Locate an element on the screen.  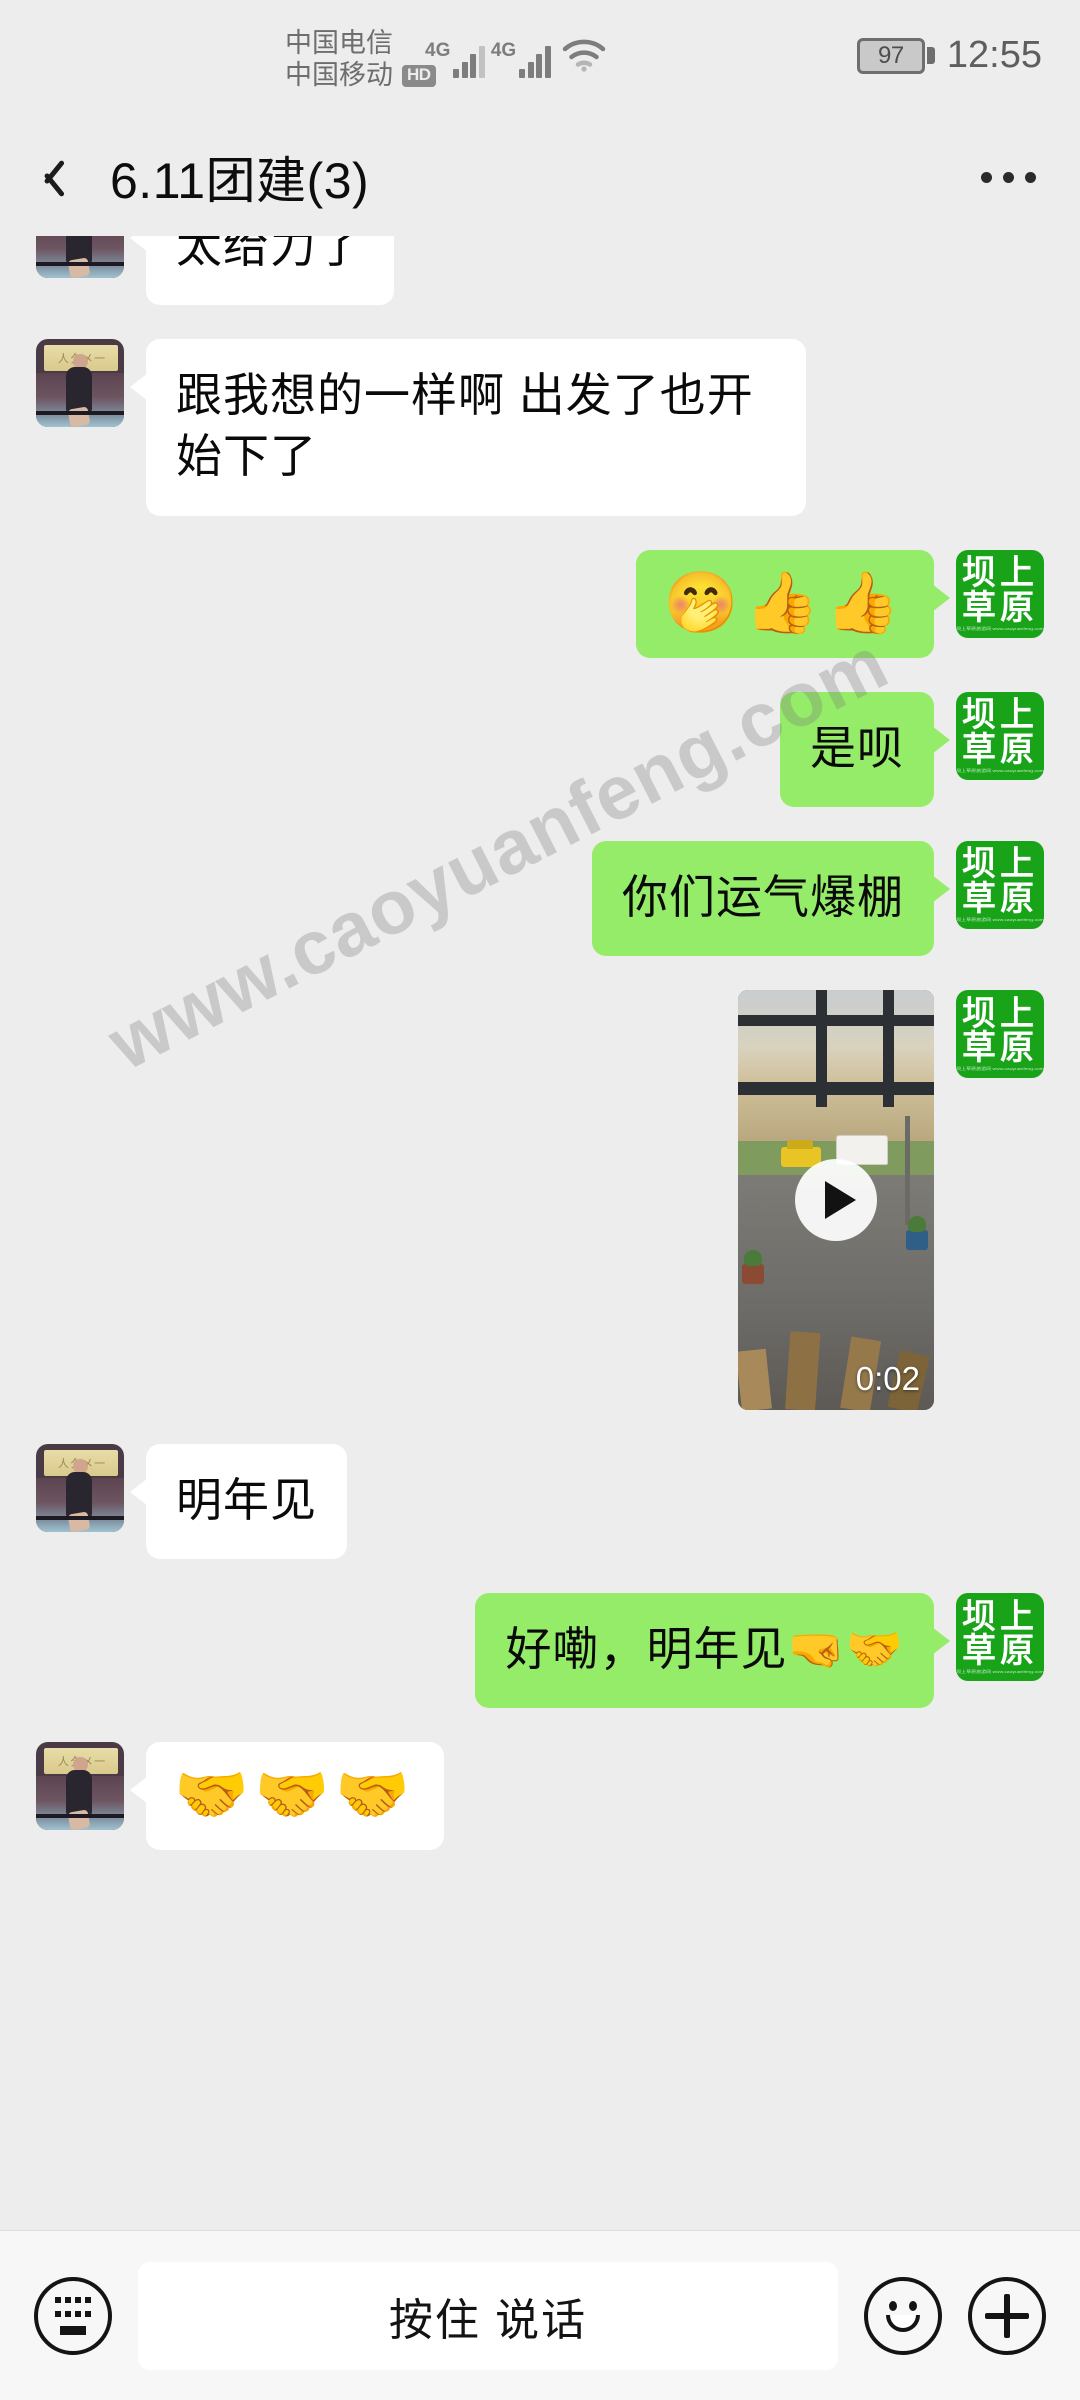
battery-percent-label: 97 is located at coordinates (891, 55).